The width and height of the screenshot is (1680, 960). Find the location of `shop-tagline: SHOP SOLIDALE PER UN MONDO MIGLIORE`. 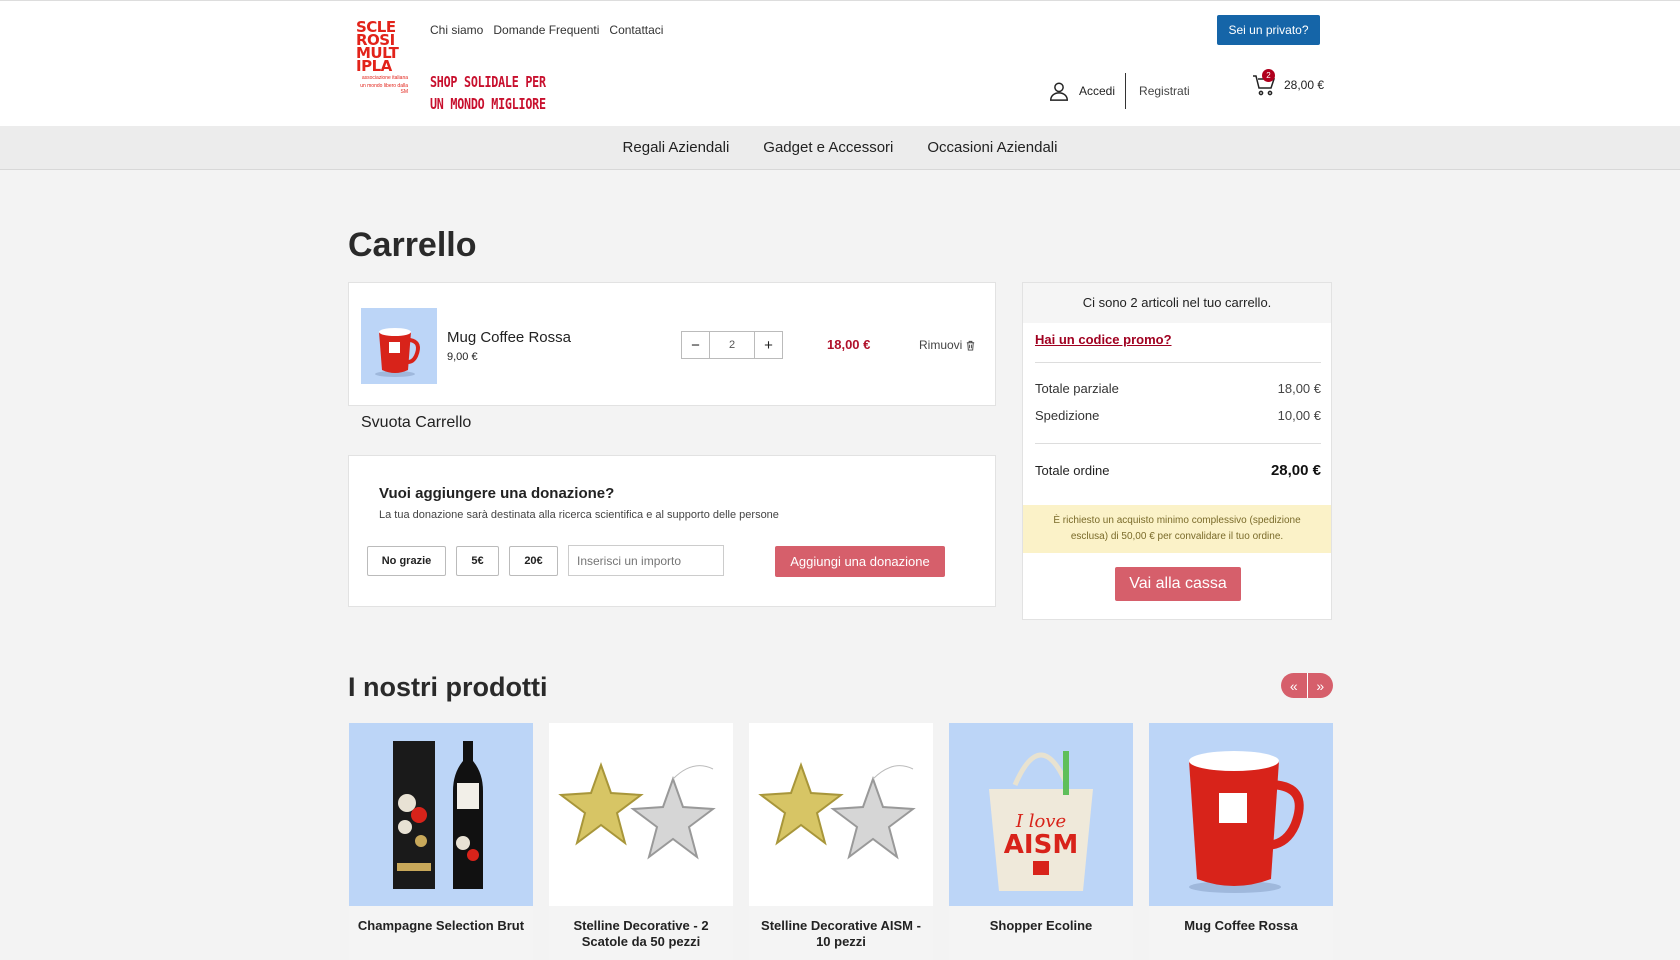

shop-tagline: SHOP SOLIDALE PER UN MONDO MIGLIORE is located at coordinates (488, 93).